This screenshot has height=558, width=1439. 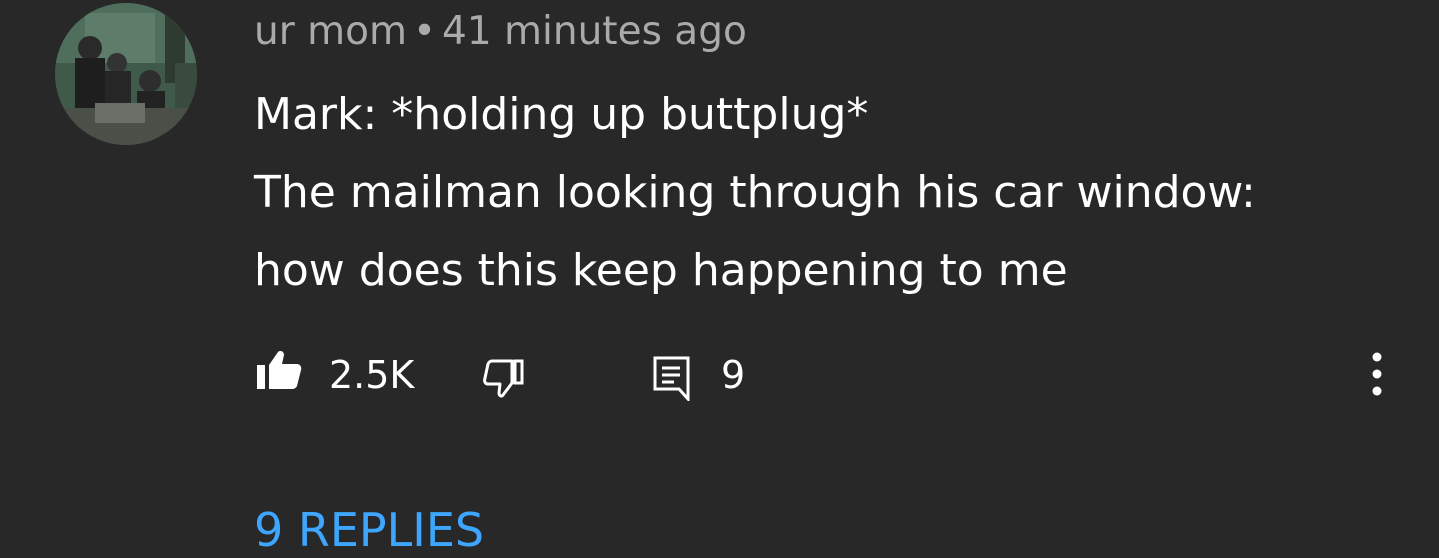 I want to click on thumbs-up-filled-icon, so click(x=279, y=370).